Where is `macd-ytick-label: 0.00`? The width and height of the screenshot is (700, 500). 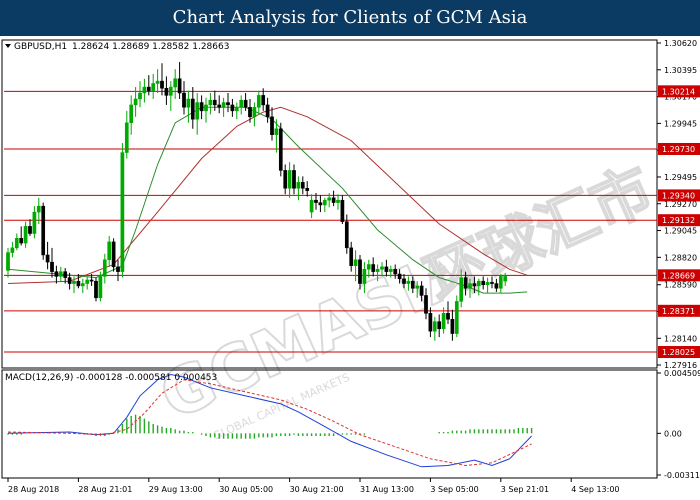
macd-ytick-label: 0.00 is located at coordinates (673, 433).